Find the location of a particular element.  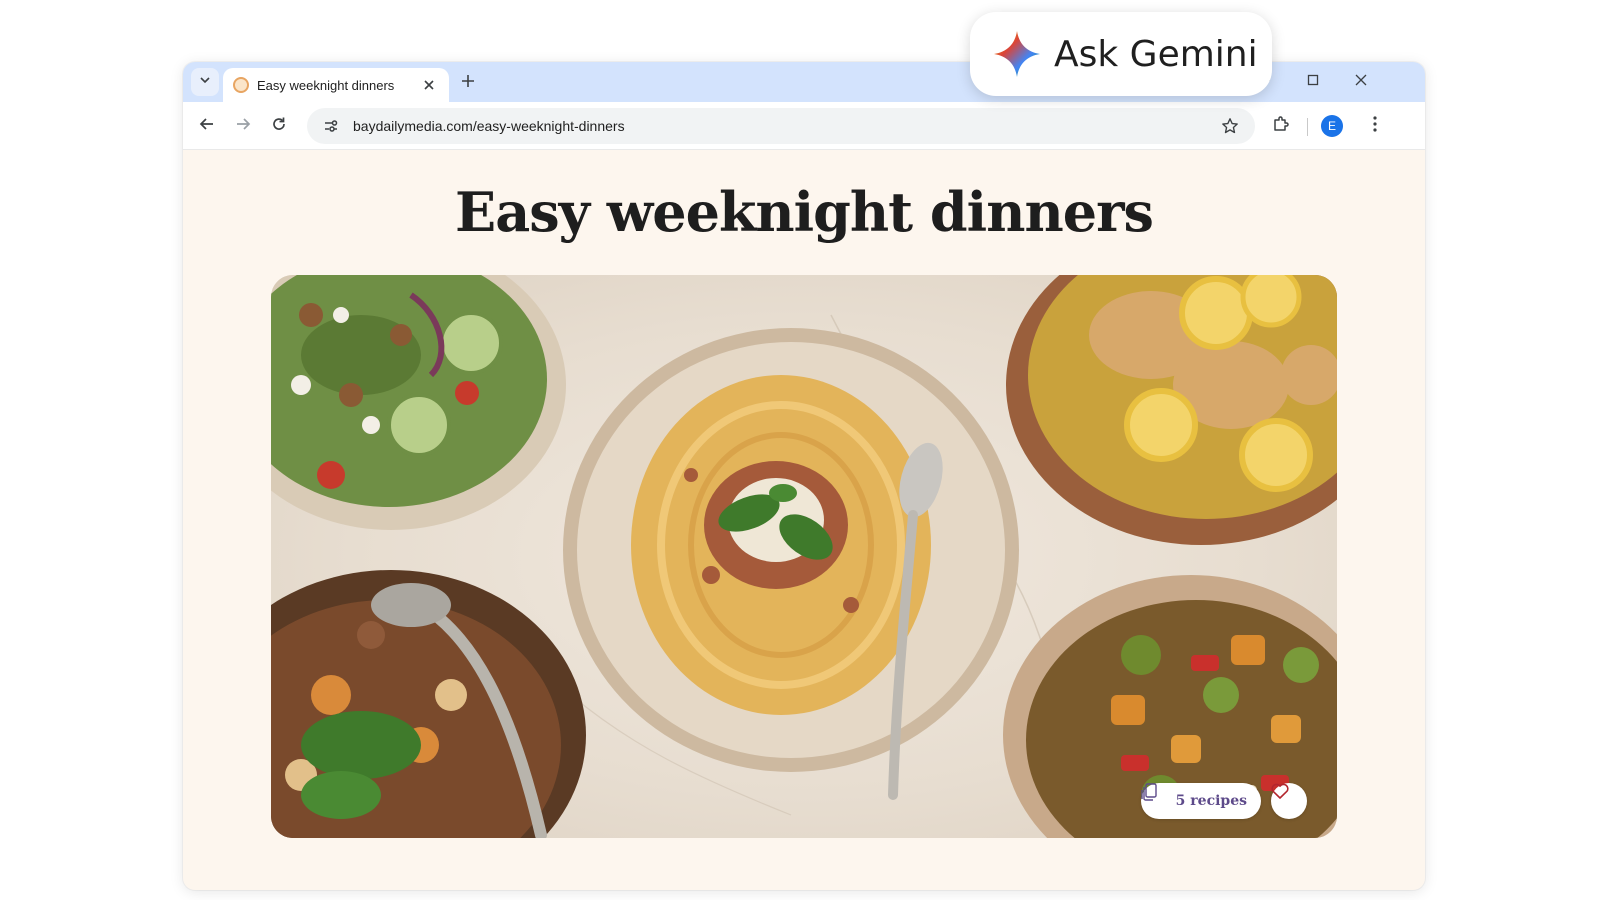

forward-icon is located at coordinates (243, 126).